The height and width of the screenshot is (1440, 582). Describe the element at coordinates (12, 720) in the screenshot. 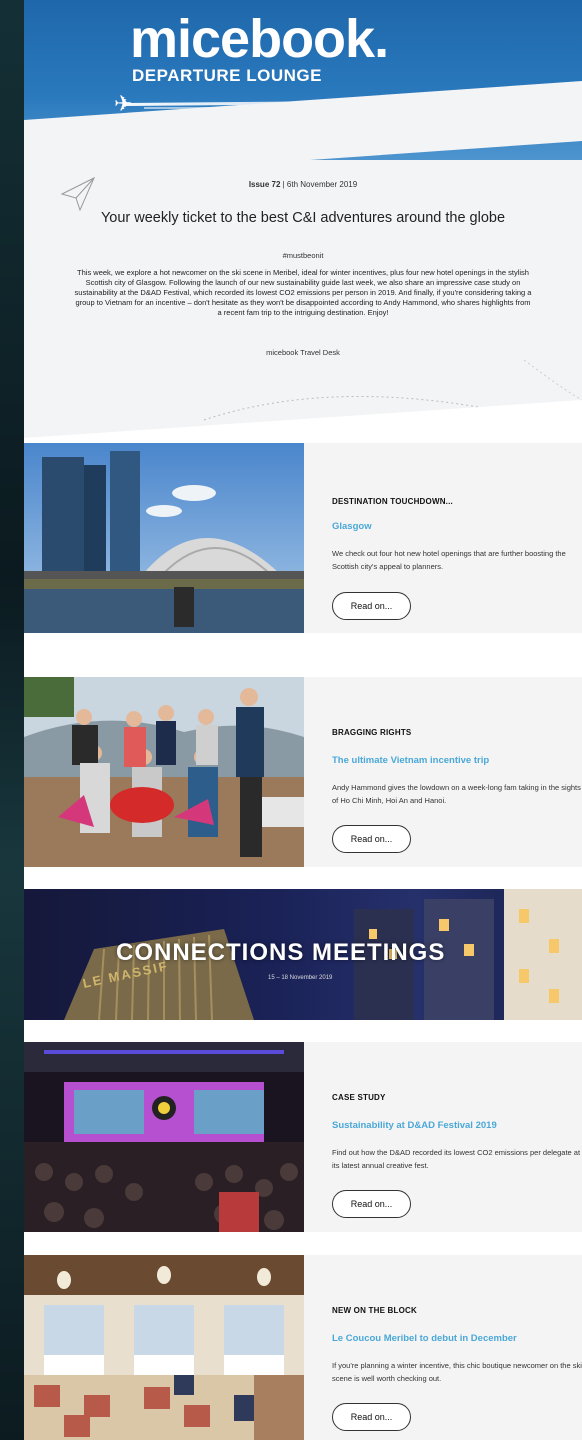

I see `page-background-strip` at that location.